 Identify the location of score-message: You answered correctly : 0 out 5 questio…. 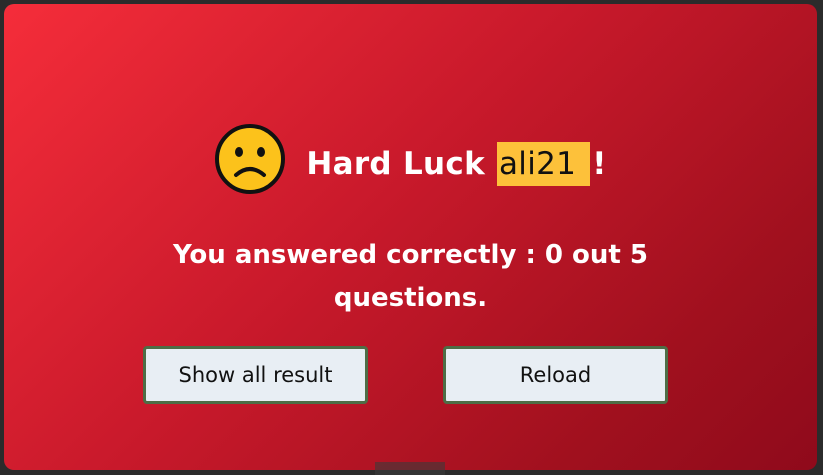
(410, 276).